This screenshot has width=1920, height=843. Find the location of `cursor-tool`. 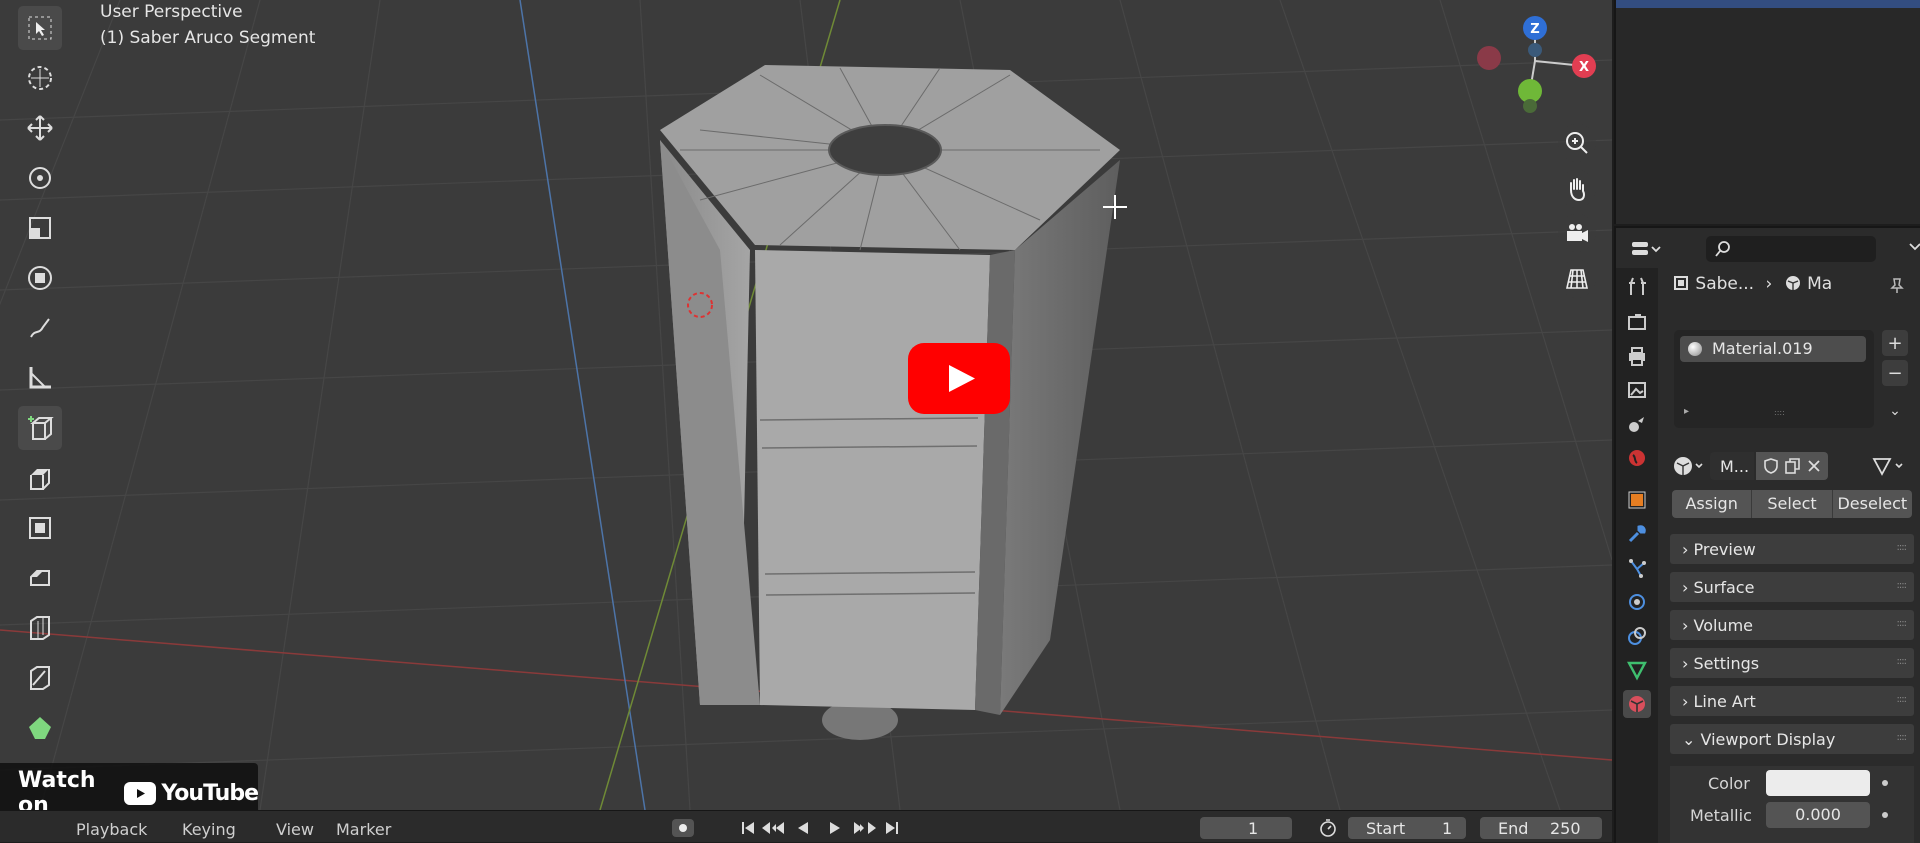

cursor-tool is located at coordinates (40, 78).